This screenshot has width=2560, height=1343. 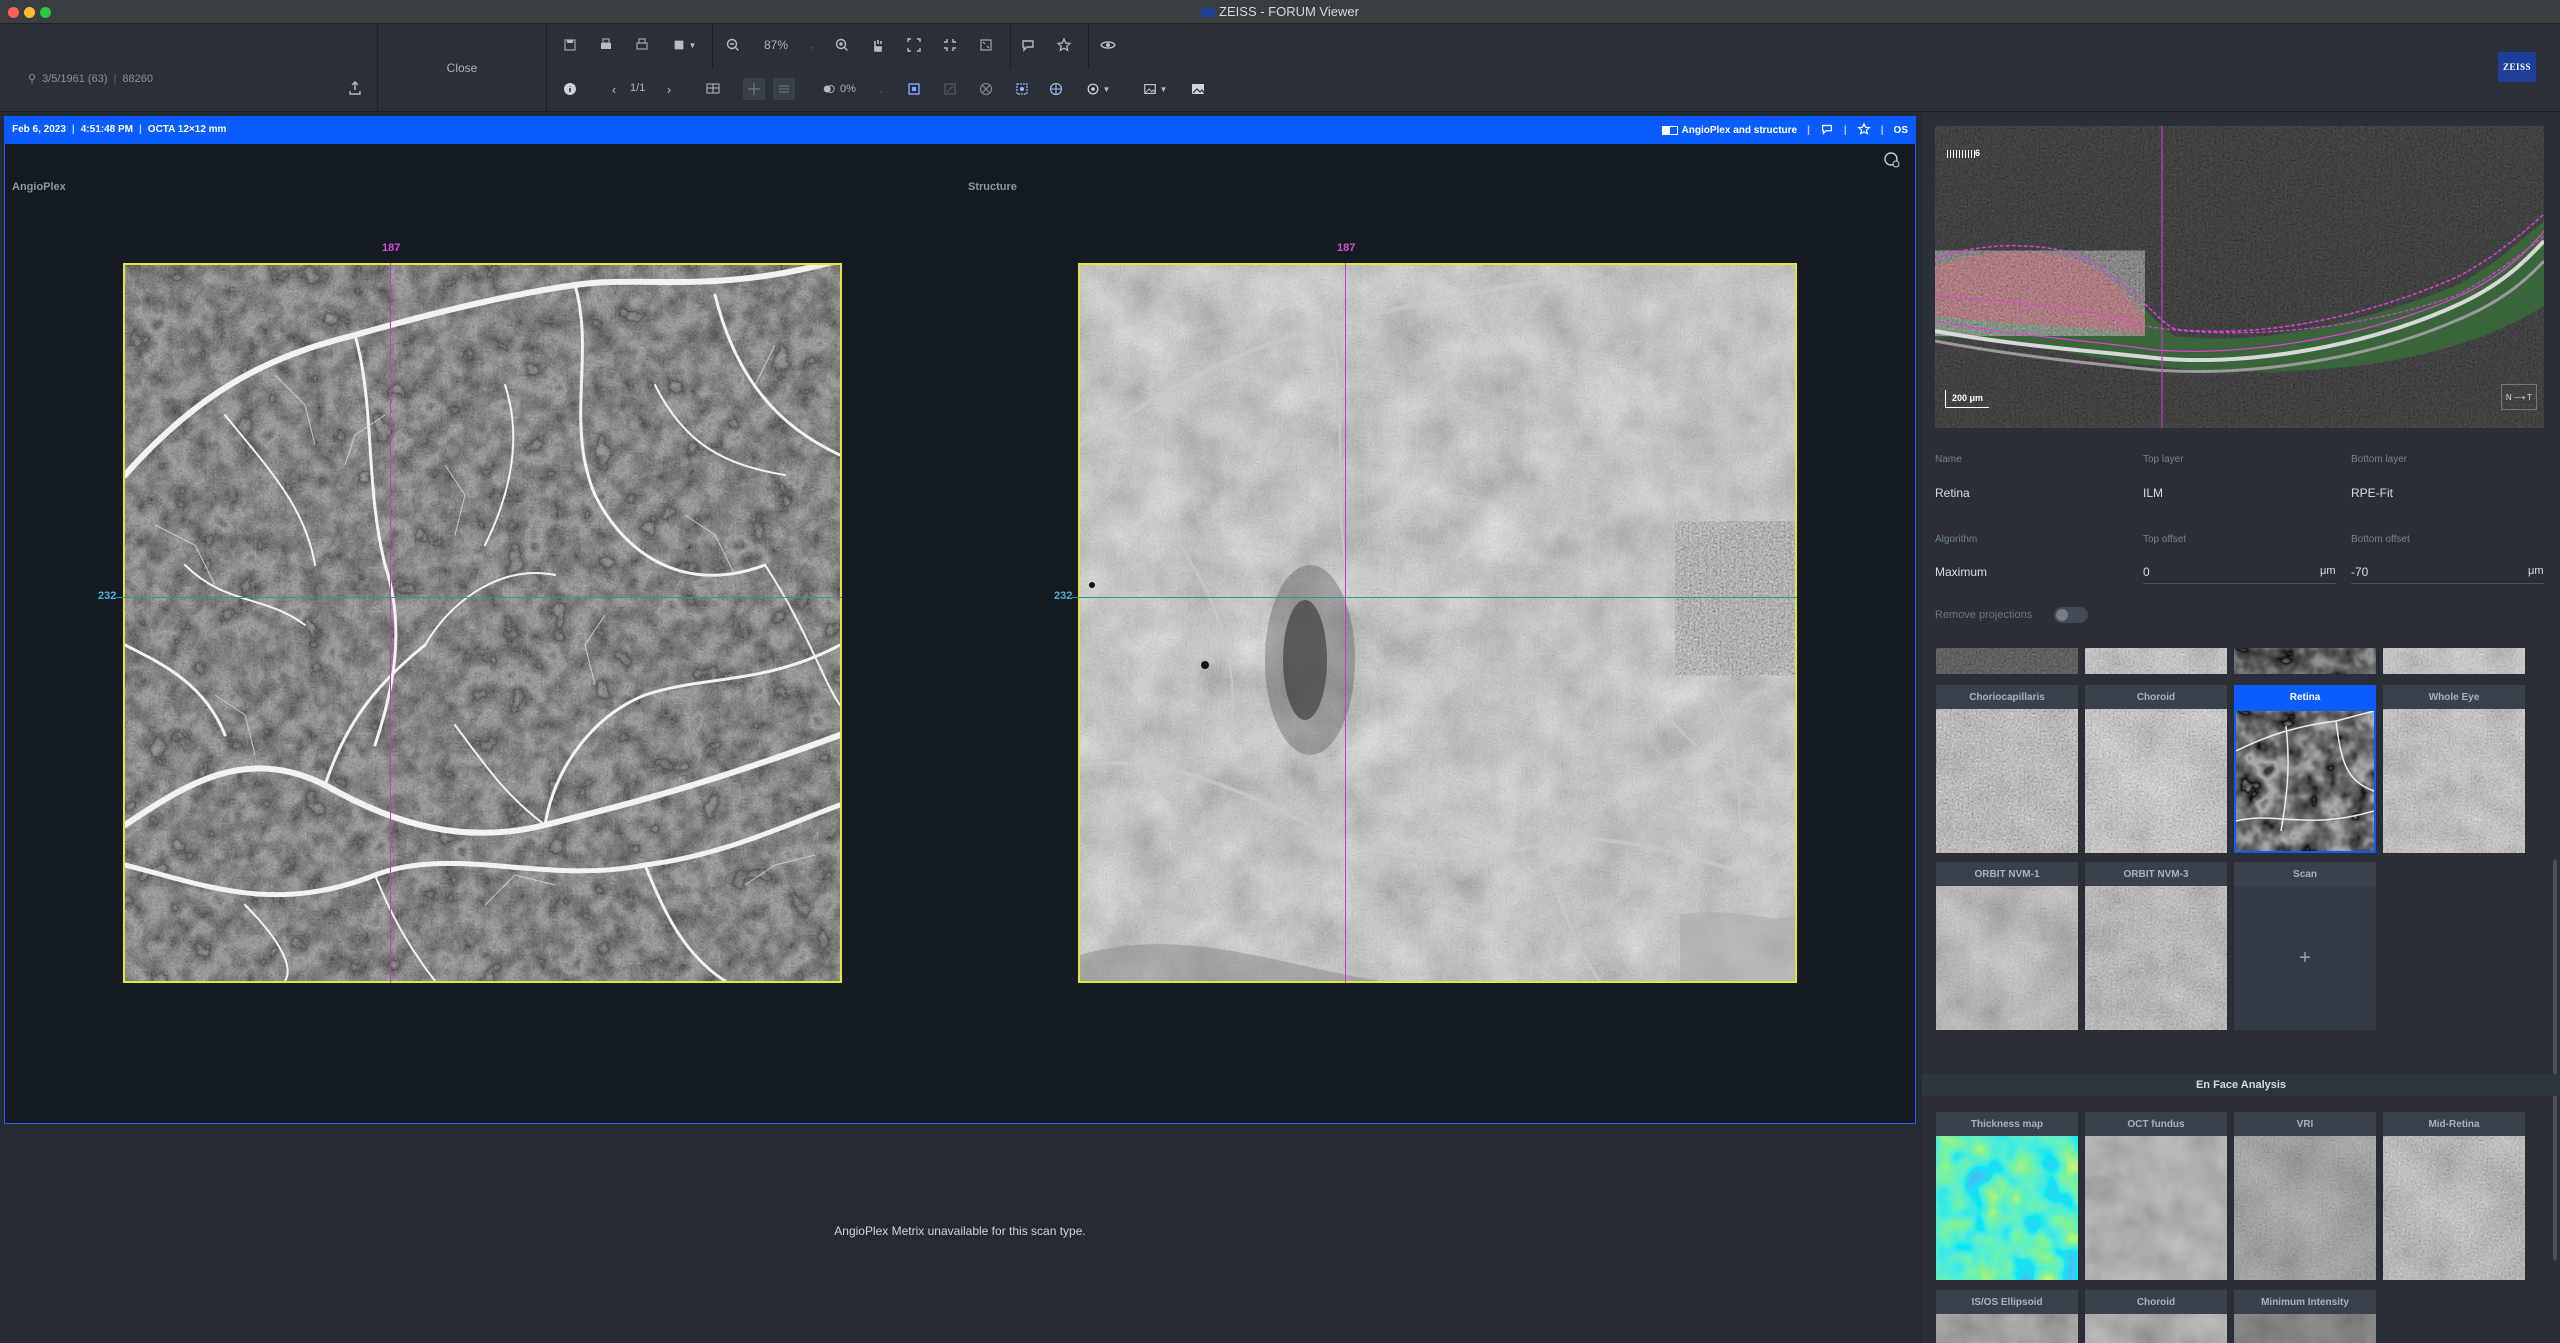 I want to click on bscan-slice-number: 6, so click(x=1978, y=153).